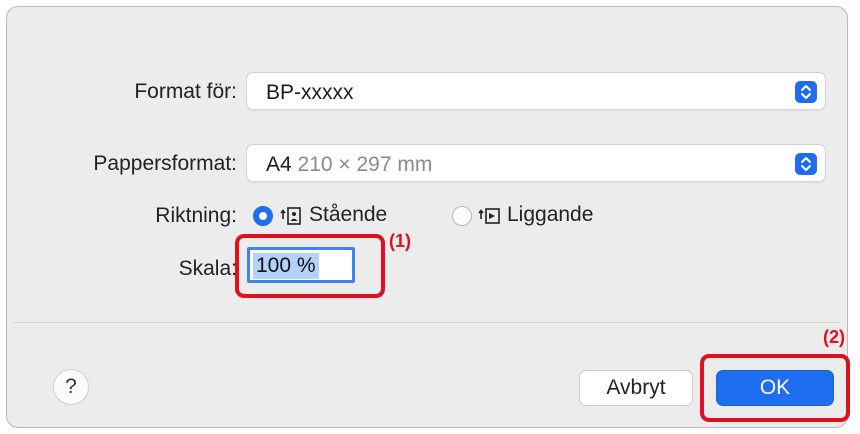  Describe the element at coordinates (536, 163) in the screenshot. I see `paper-size-popup: A4 210 × 297 mm` at that location.